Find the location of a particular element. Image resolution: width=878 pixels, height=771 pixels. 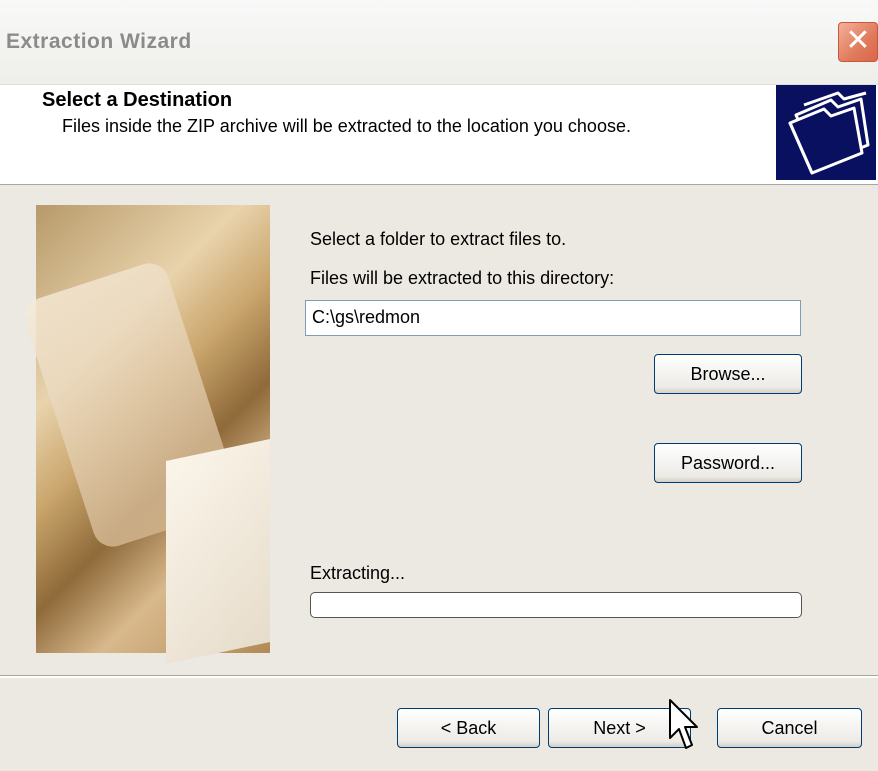

cancel-button: Cancel is located at coordinates (789, 728).